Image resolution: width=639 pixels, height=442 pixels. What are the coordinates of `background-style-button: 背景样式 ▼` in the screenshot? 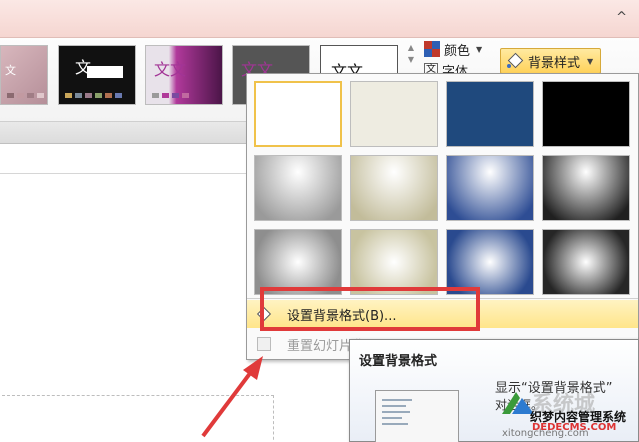 It's located at (550, 61).